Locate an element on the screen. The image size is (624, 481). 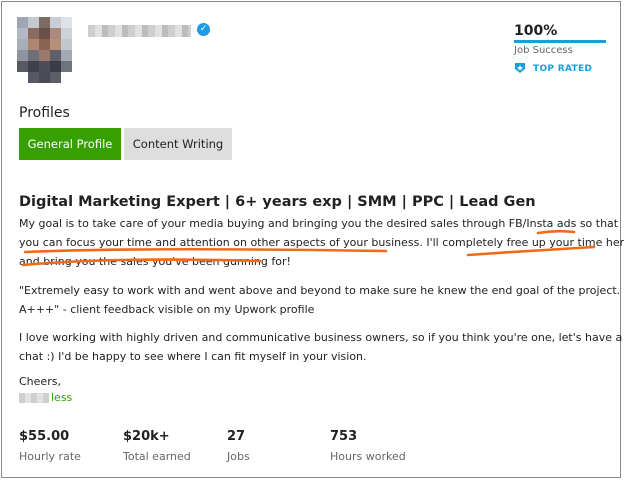
stat-jobs: 27 Jobs is located at coordinates (238, 446).